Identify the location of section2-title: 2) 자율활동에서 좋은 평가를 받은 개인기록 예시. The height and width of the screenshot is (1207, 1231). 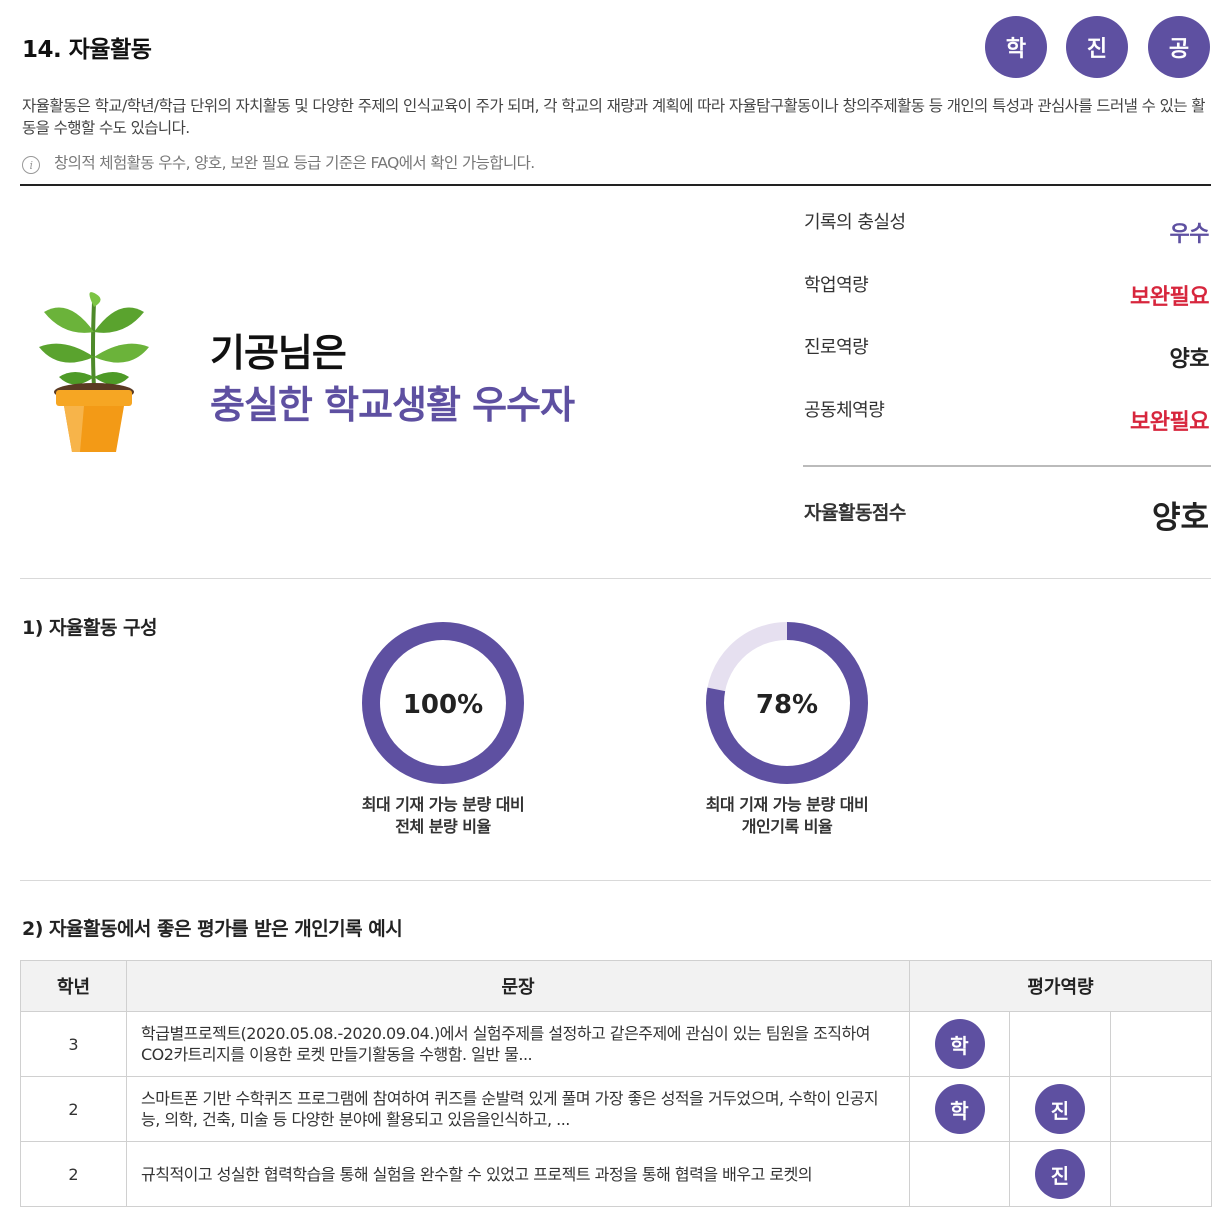
(212, 929).